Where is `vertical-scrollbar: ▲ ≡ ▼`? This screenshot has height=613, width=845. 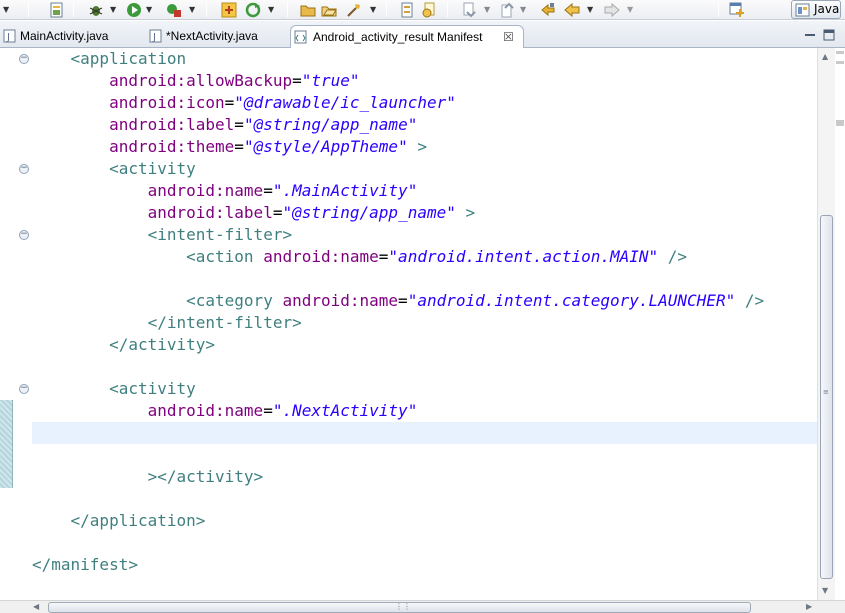 vertical-scrollbar: ▲ ≡ ▼ is located at coordinates (826, 324).